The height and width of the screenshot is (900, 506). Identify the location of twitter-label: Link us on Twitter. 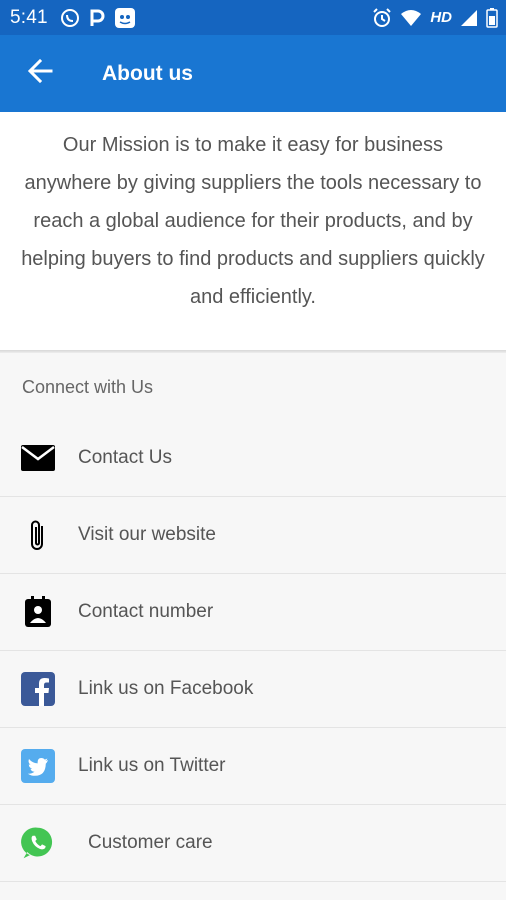
(152, 765).